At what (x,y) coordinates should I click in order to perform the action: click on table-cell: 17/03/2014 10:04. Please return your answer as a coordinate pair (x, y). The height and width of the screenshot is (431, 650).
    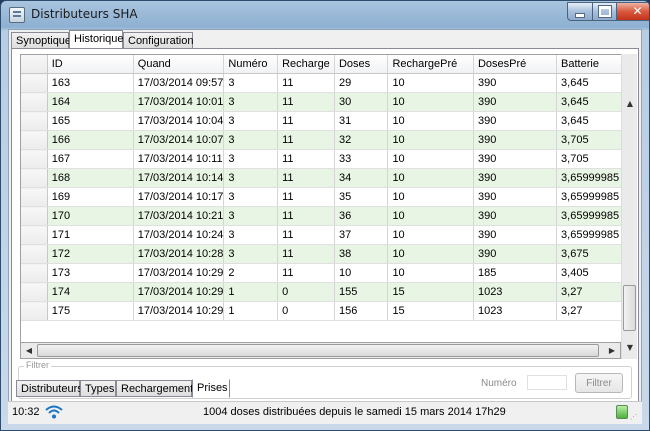
    Looking at the image, I should click on (179, 121).